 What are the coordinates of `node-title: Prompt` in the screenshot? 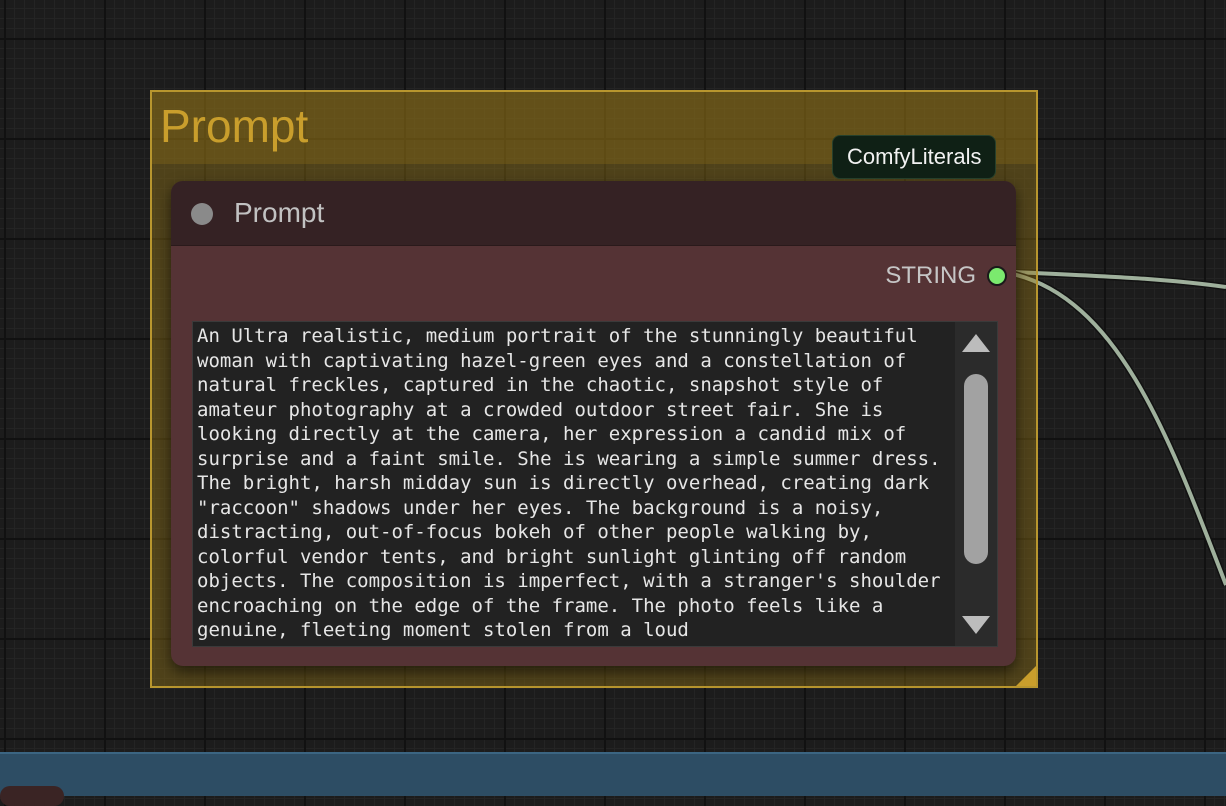 It's located at (279, 212).